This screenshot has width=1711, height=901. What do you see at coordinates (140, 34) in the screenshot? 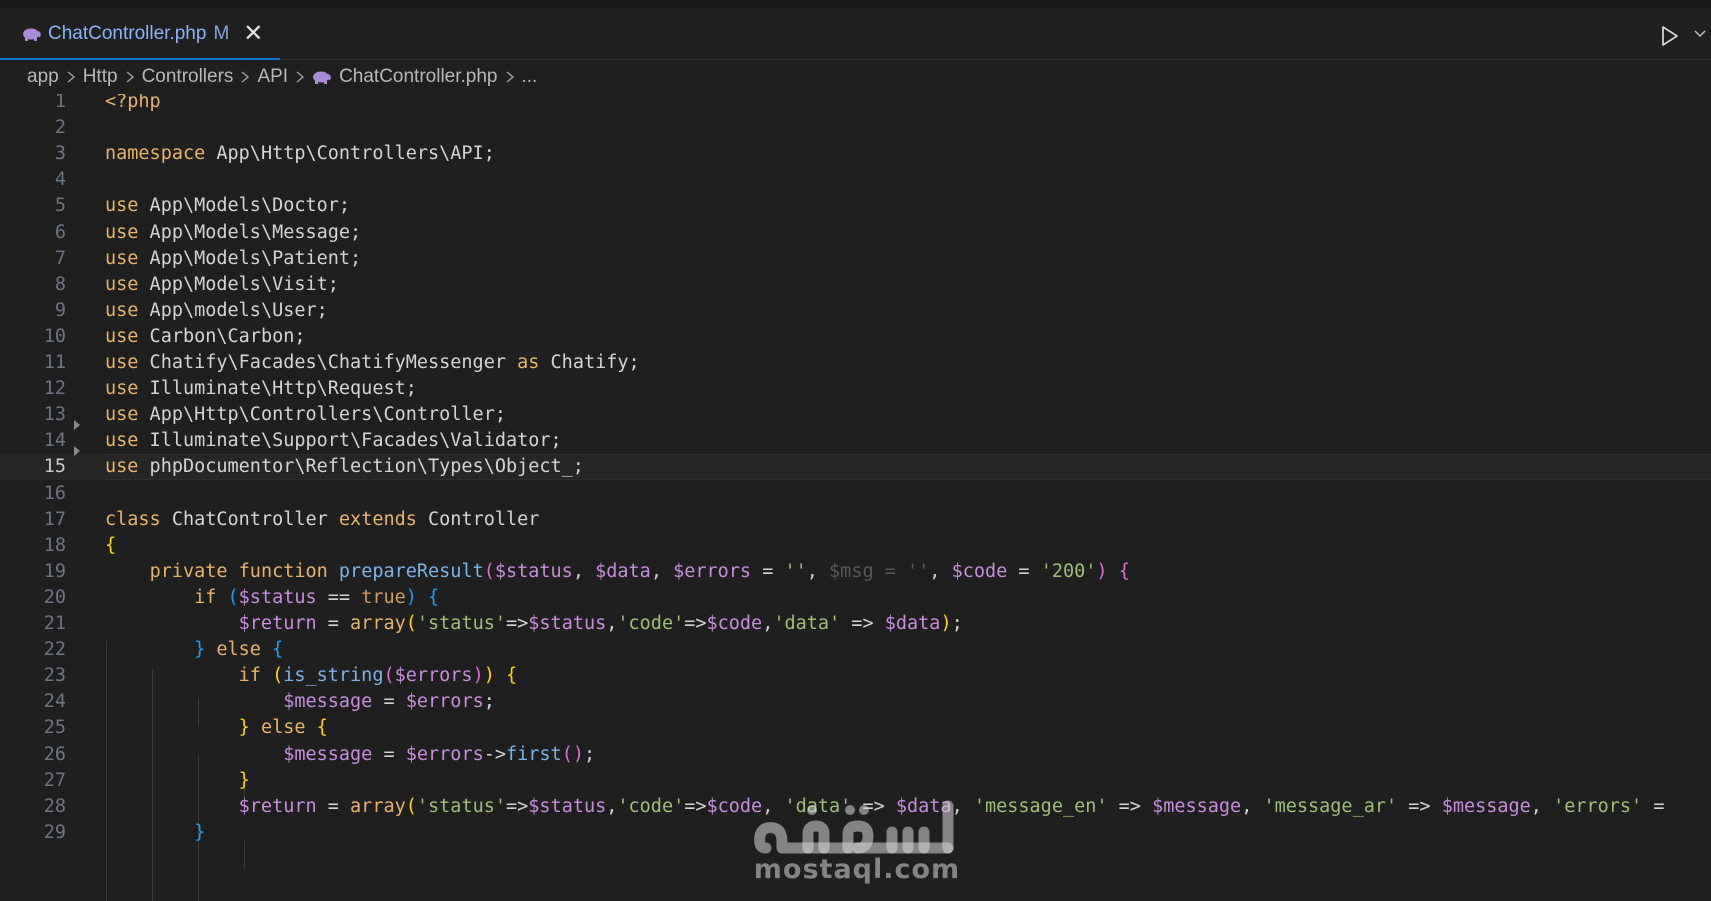
I see `tab-chatcontroller: ChatController.php M ✕` at bounding box center [140, 34].